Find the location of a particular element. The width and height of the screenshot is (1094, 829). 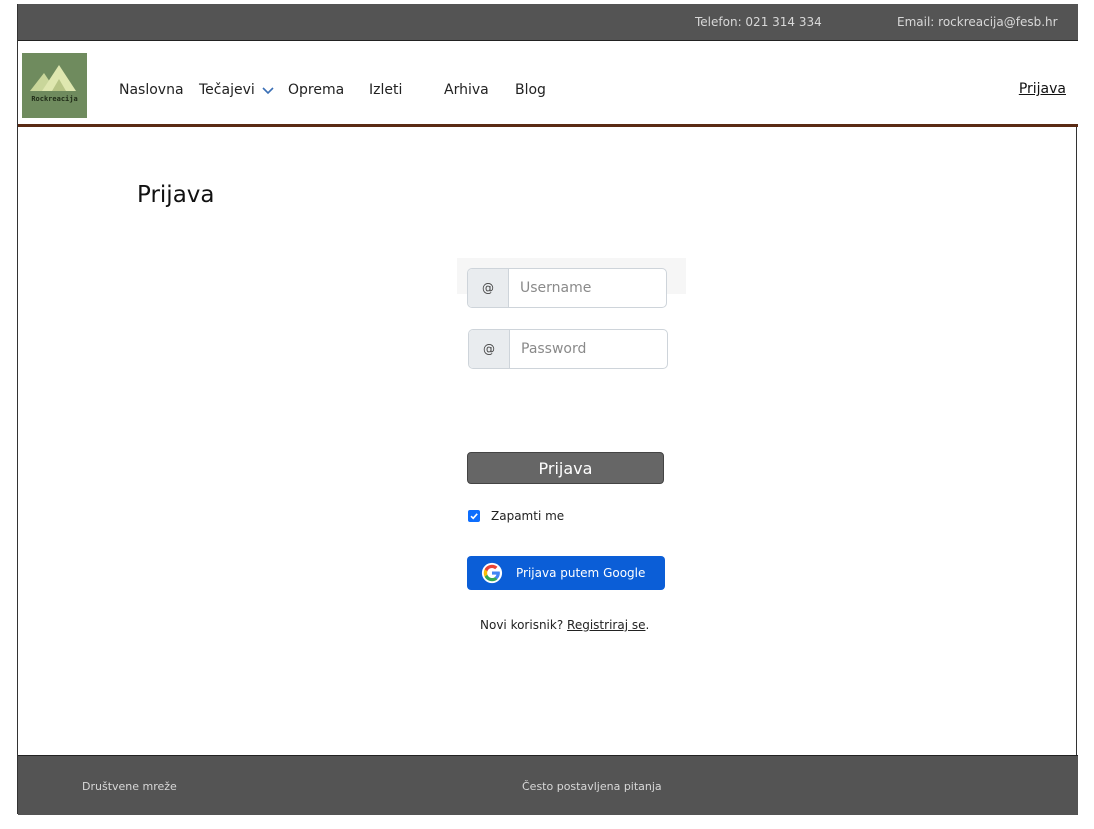

logo-text: Rockreacija is located at coordinates (54, 99).